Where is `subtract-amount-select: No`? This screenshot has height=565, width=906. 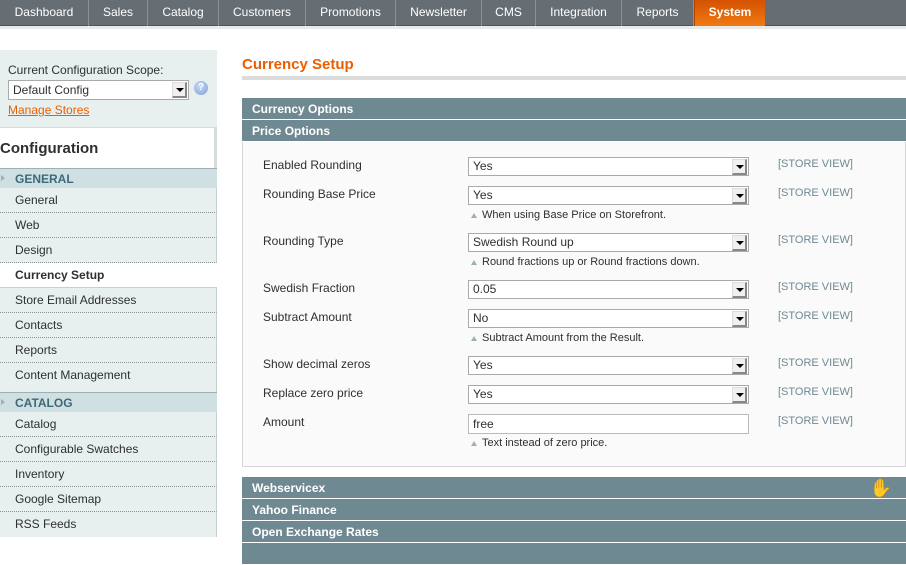 subtract-amount-select: No is located at coordinates (608, 318).